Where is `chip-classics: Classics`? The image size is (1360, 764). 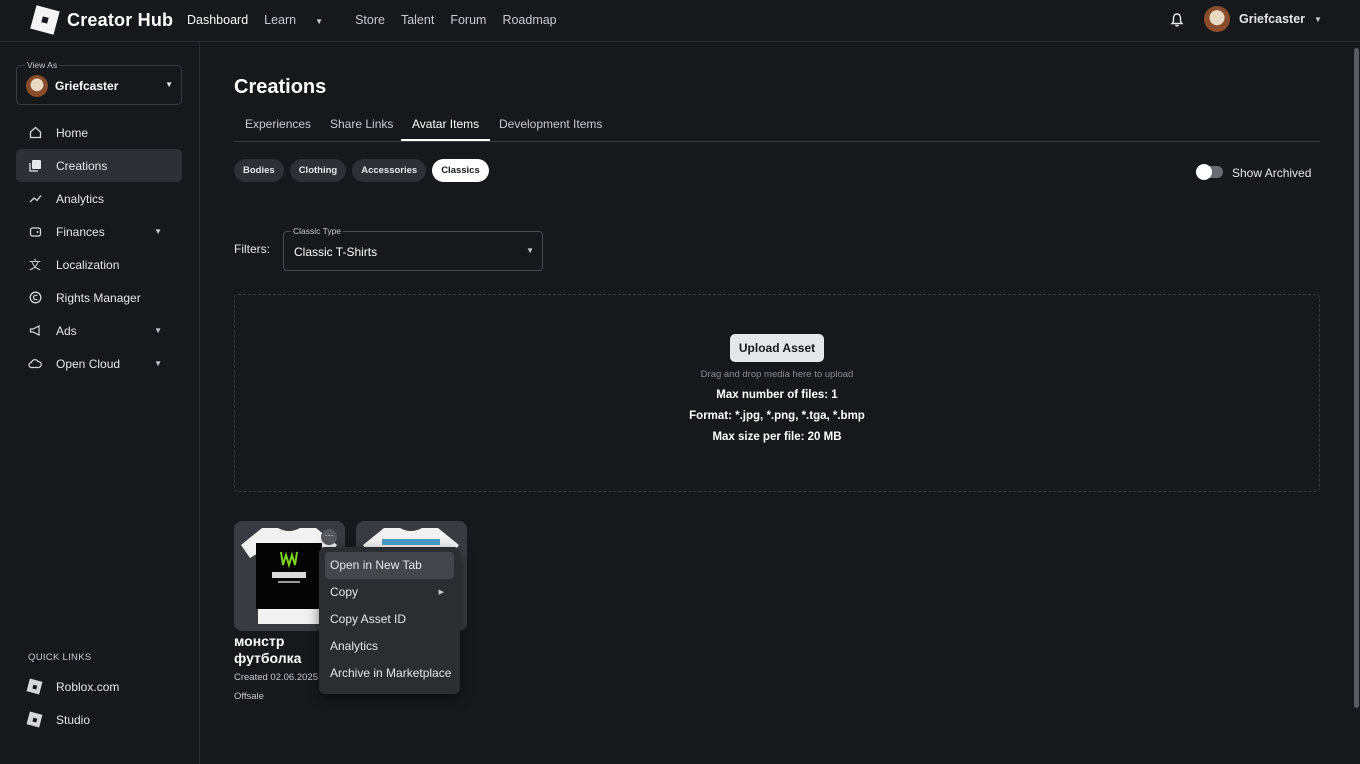
chip-classics: Classics is located at coordinates (460, 170).